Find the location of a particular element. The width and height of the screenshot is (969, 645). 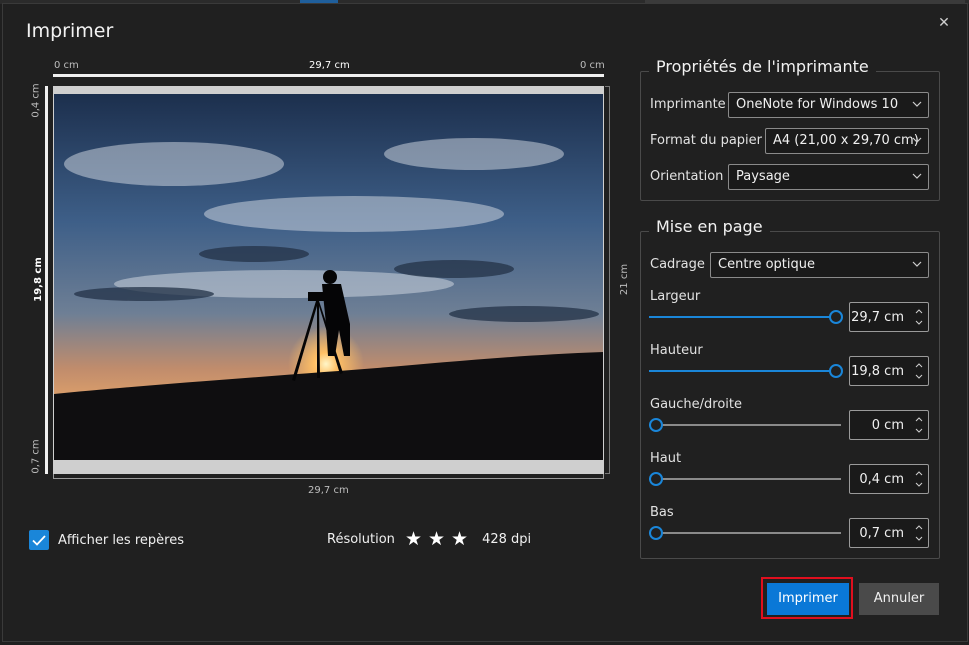

height-slider is located at coordinates (746, 371).